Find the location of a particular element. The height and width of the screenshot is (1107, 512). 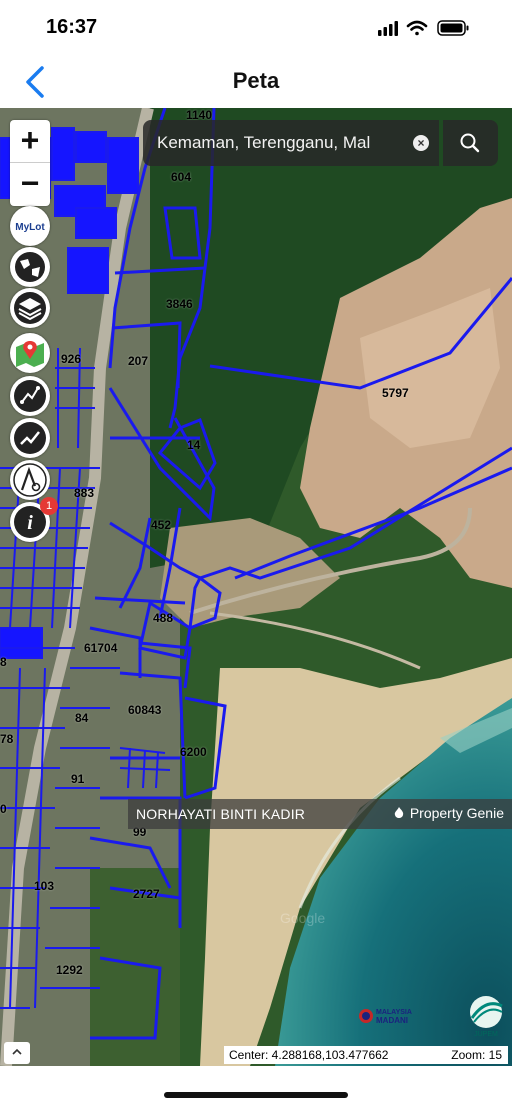

route-button is located at coordinates (30, 438).